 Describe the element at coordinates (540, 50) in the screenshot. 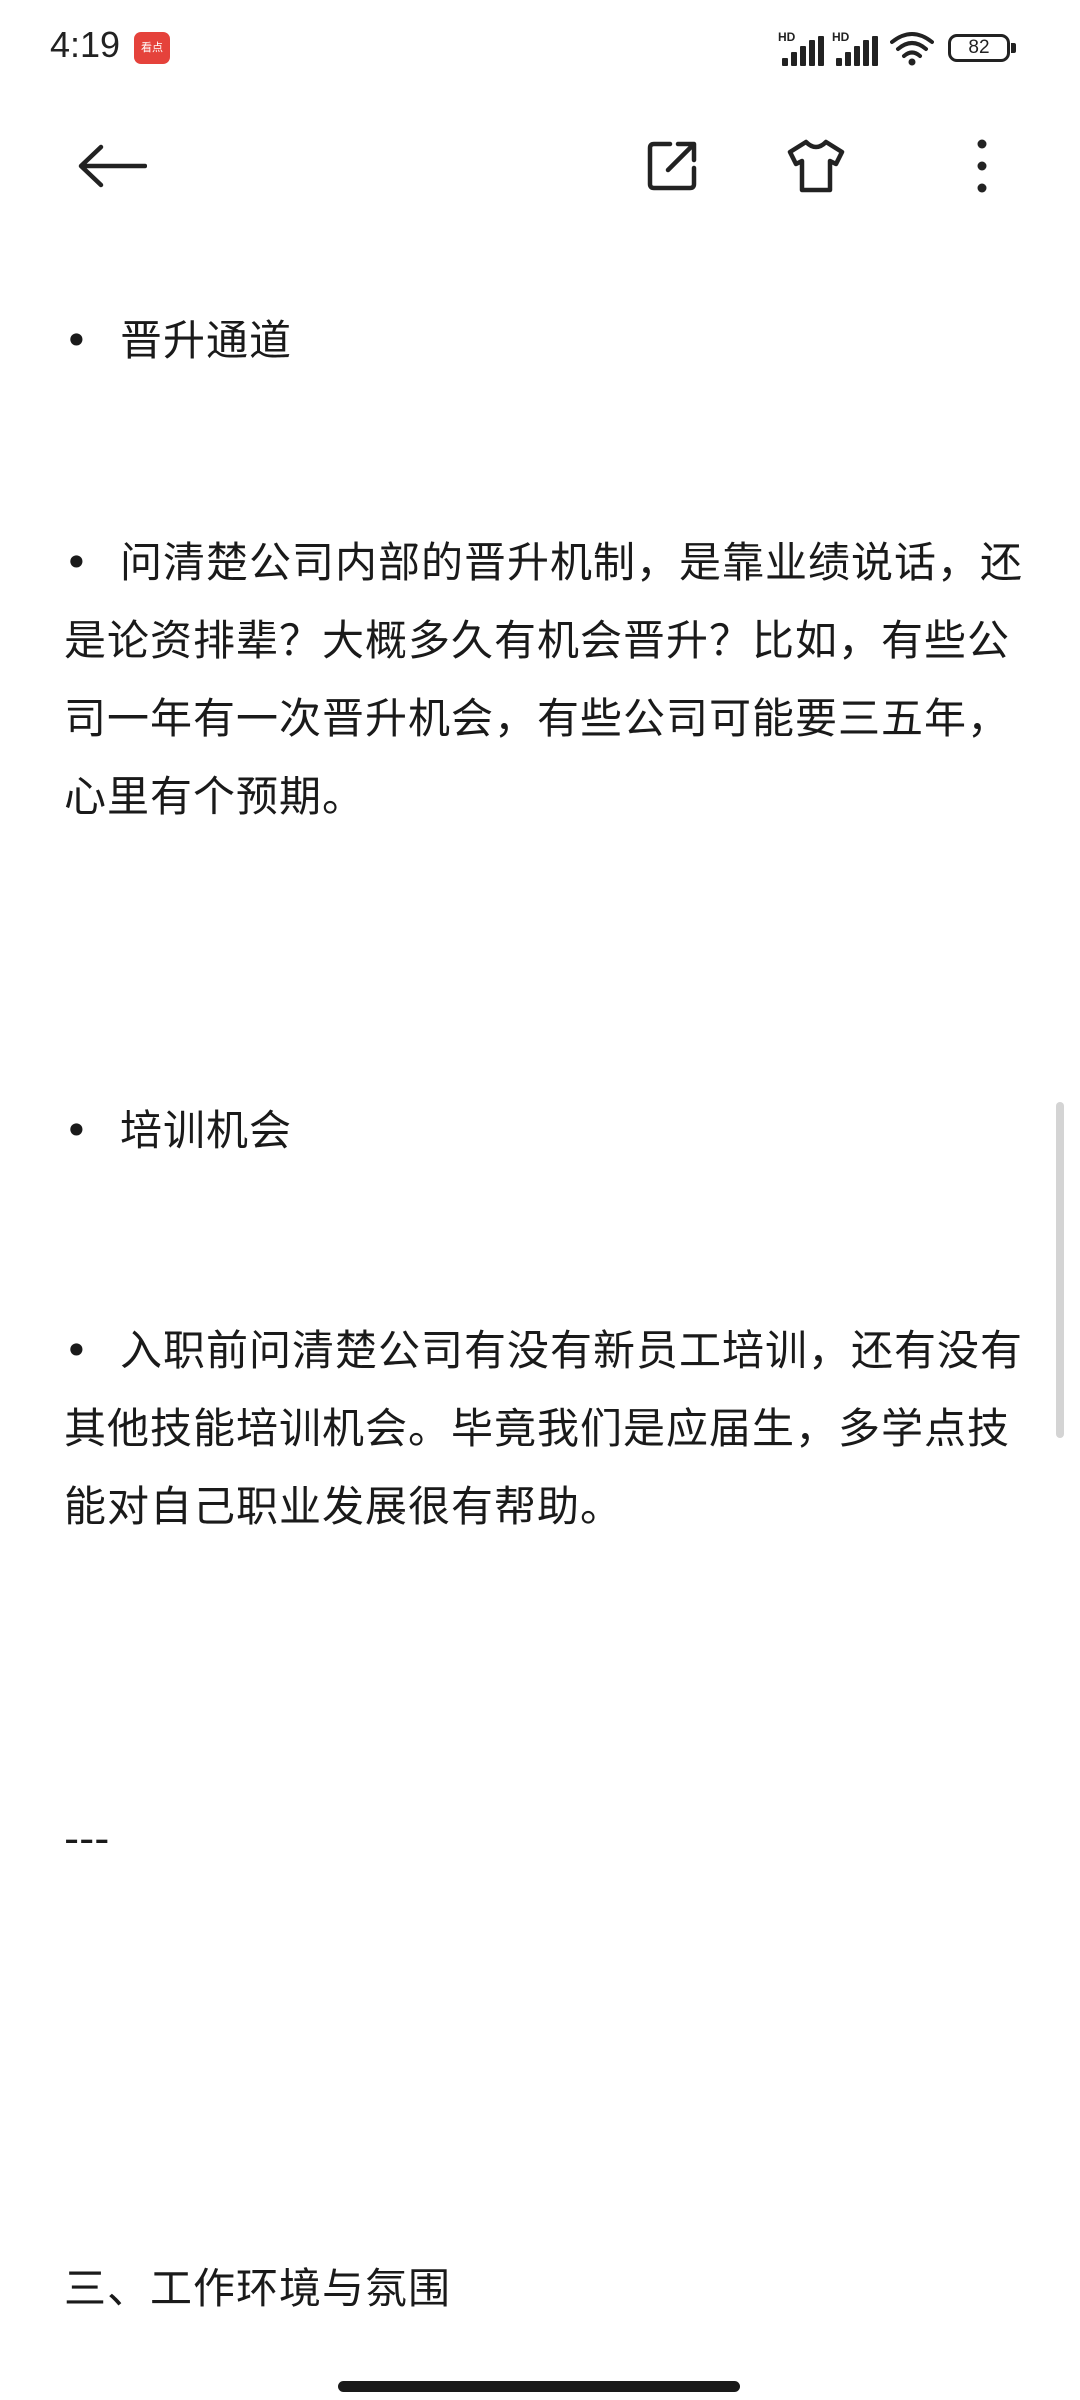

I see `status-bar: 4:19 看点 HD HD 82` at that location.